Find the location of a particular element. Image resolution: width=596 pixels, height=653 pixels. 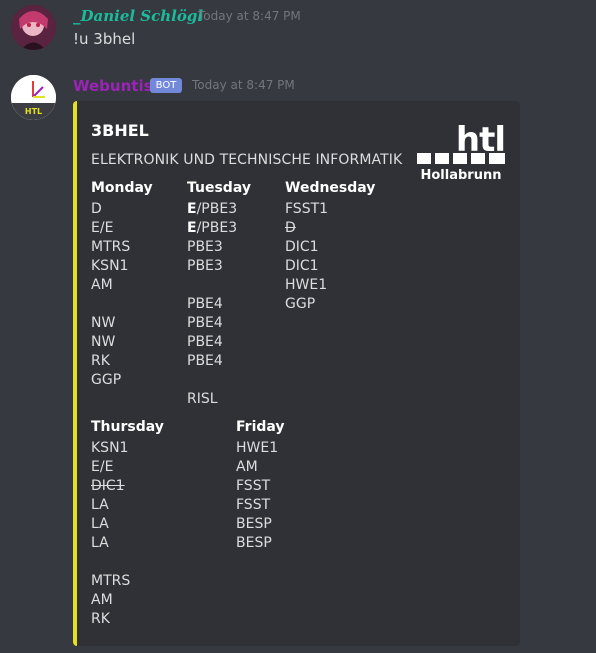

embed-description: ELEKTRONIK UND TECHNISCHE INFORMATIK is located at coordinates (247, 160).